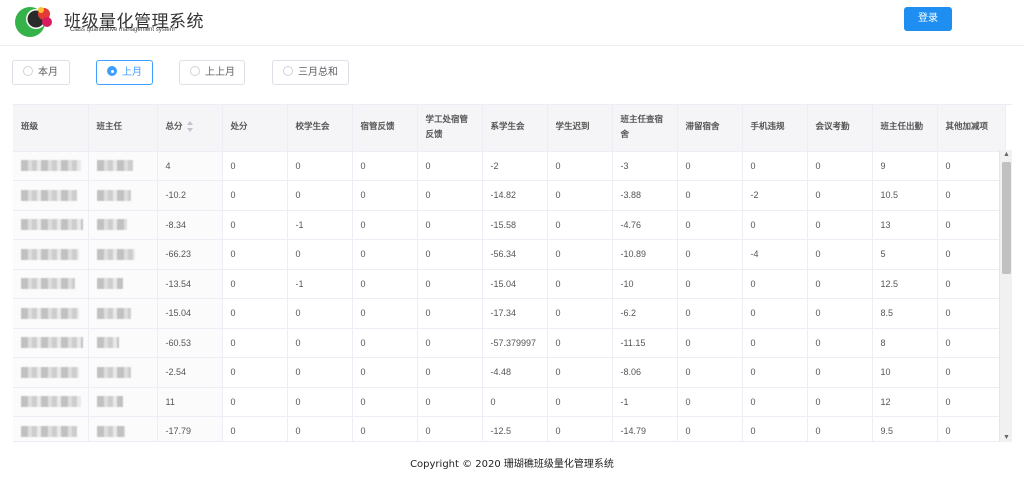 The height and width of the screenshot is (494, 1024). I want to click on radio-three-month-total: 三月总和, so click(310, 72).